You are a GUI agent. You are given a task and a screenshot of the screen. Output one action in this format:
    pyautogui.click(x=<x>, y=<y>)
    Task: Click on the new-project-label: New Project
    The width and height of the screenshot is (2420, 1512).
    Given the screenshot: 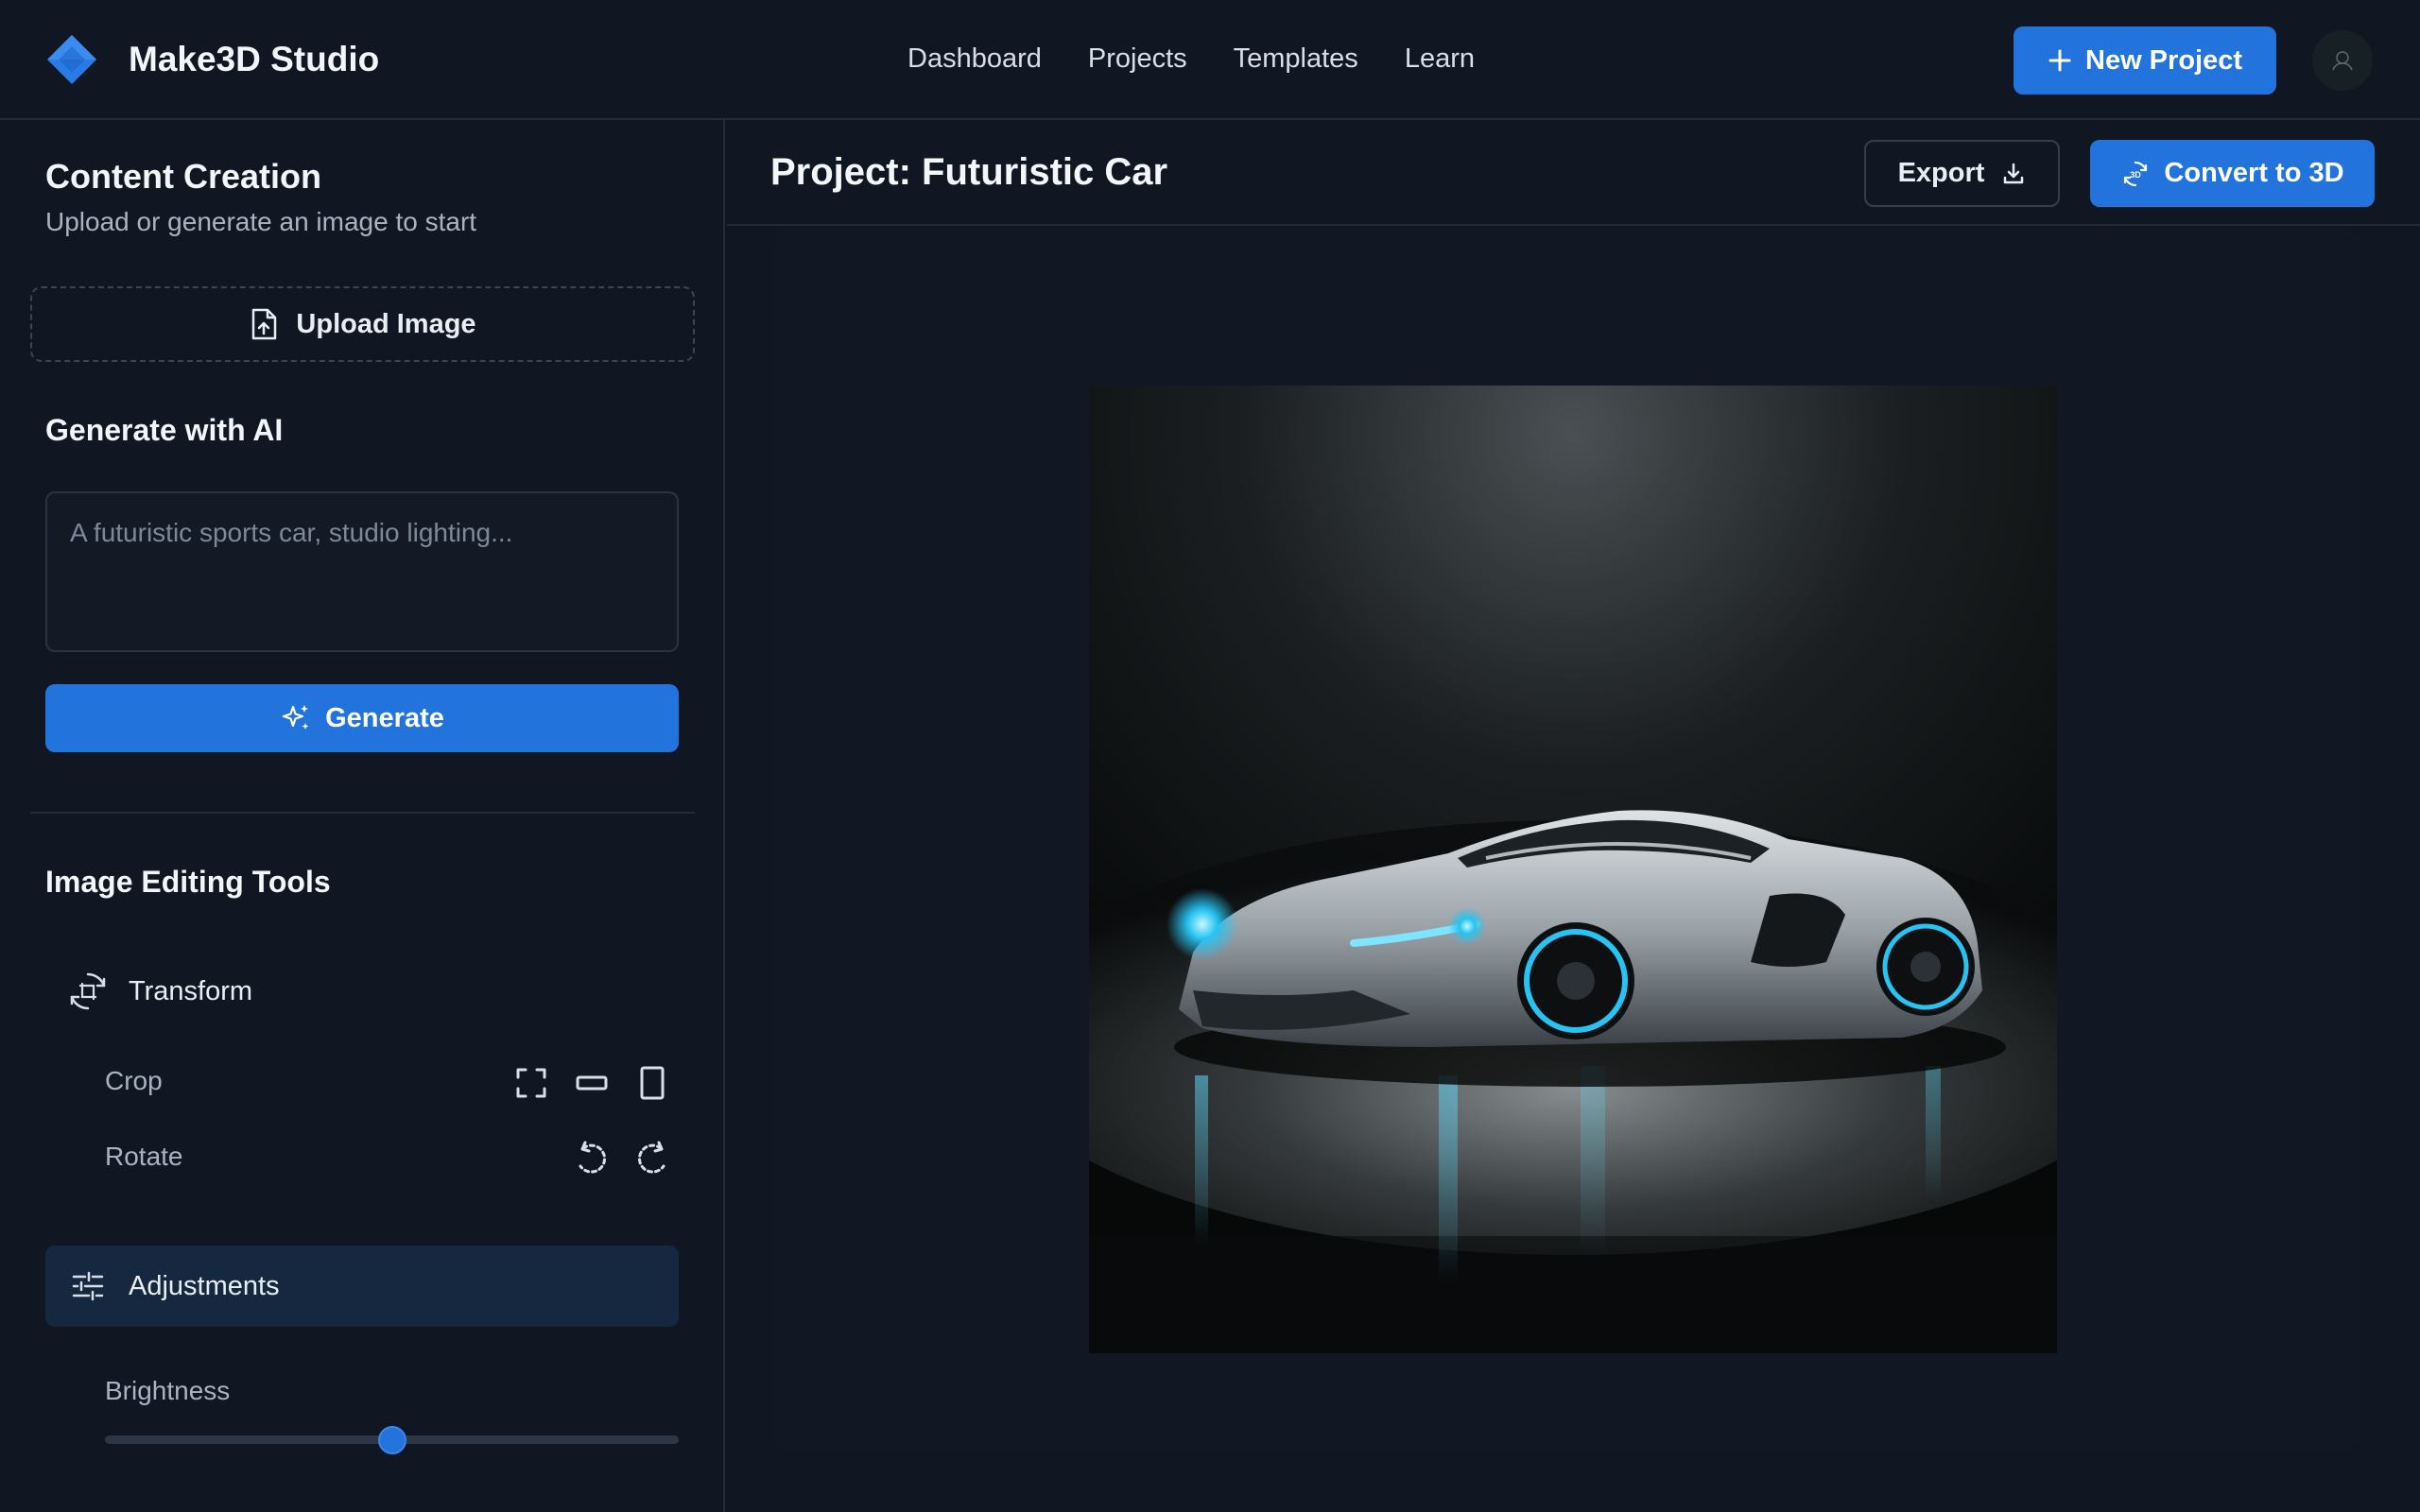 What is the action you would take?
    pyautogui.click(x=2163, y=60)
    